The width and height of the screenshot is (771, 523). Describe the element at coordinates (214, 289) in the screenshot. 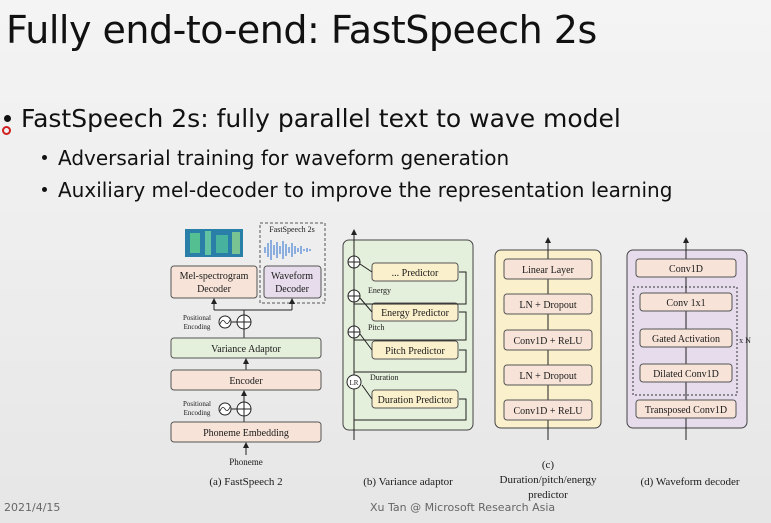

I see `mel-decoder-label-2: Decoder` at that location.